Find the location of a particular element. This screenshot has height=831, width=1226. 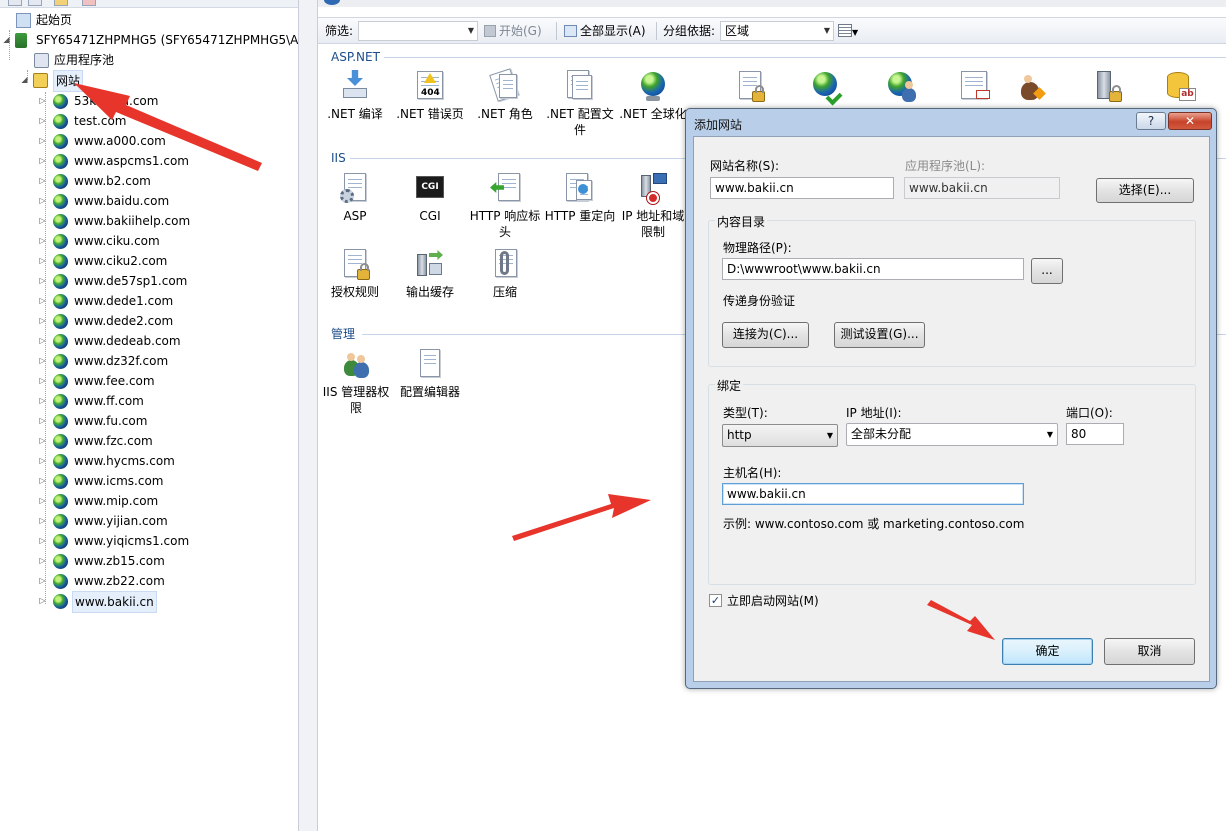

ok-button: 确定 is located at coordinates (1047, 651).